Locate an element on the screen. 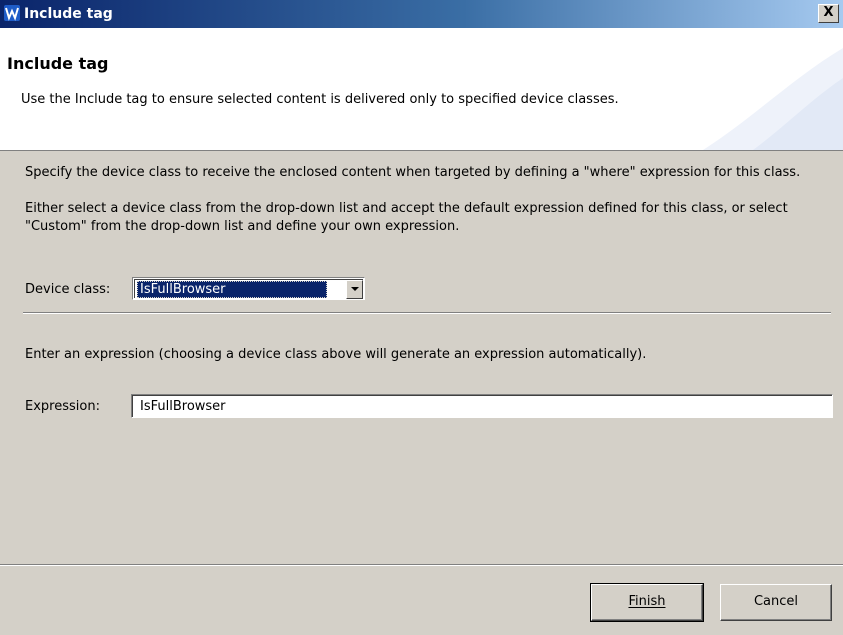  dropdown-frame: IsFullBrowser is located at coordinates (248, 289).